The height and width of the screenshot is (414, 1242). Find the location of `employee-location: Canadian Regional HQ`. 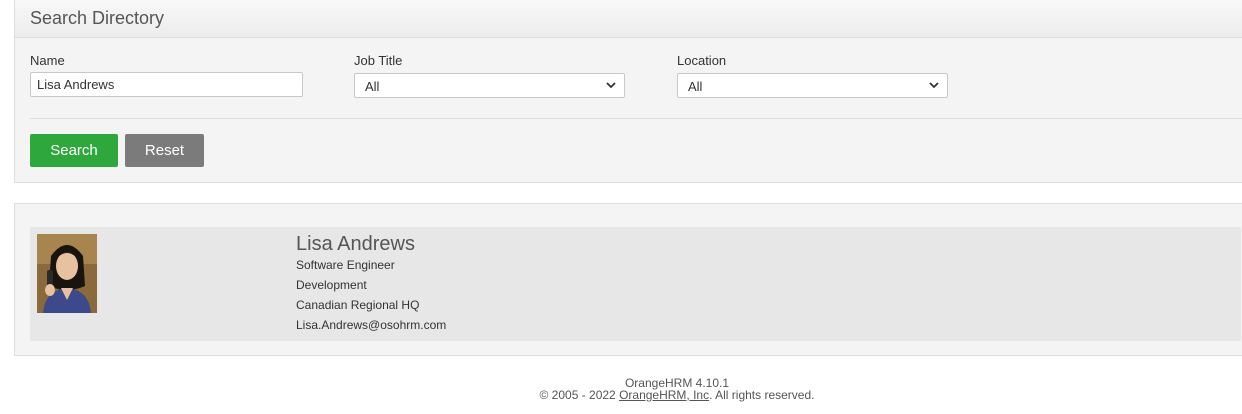

employee-location: Canadian Regional HQ is located at coordinates (358, 305).